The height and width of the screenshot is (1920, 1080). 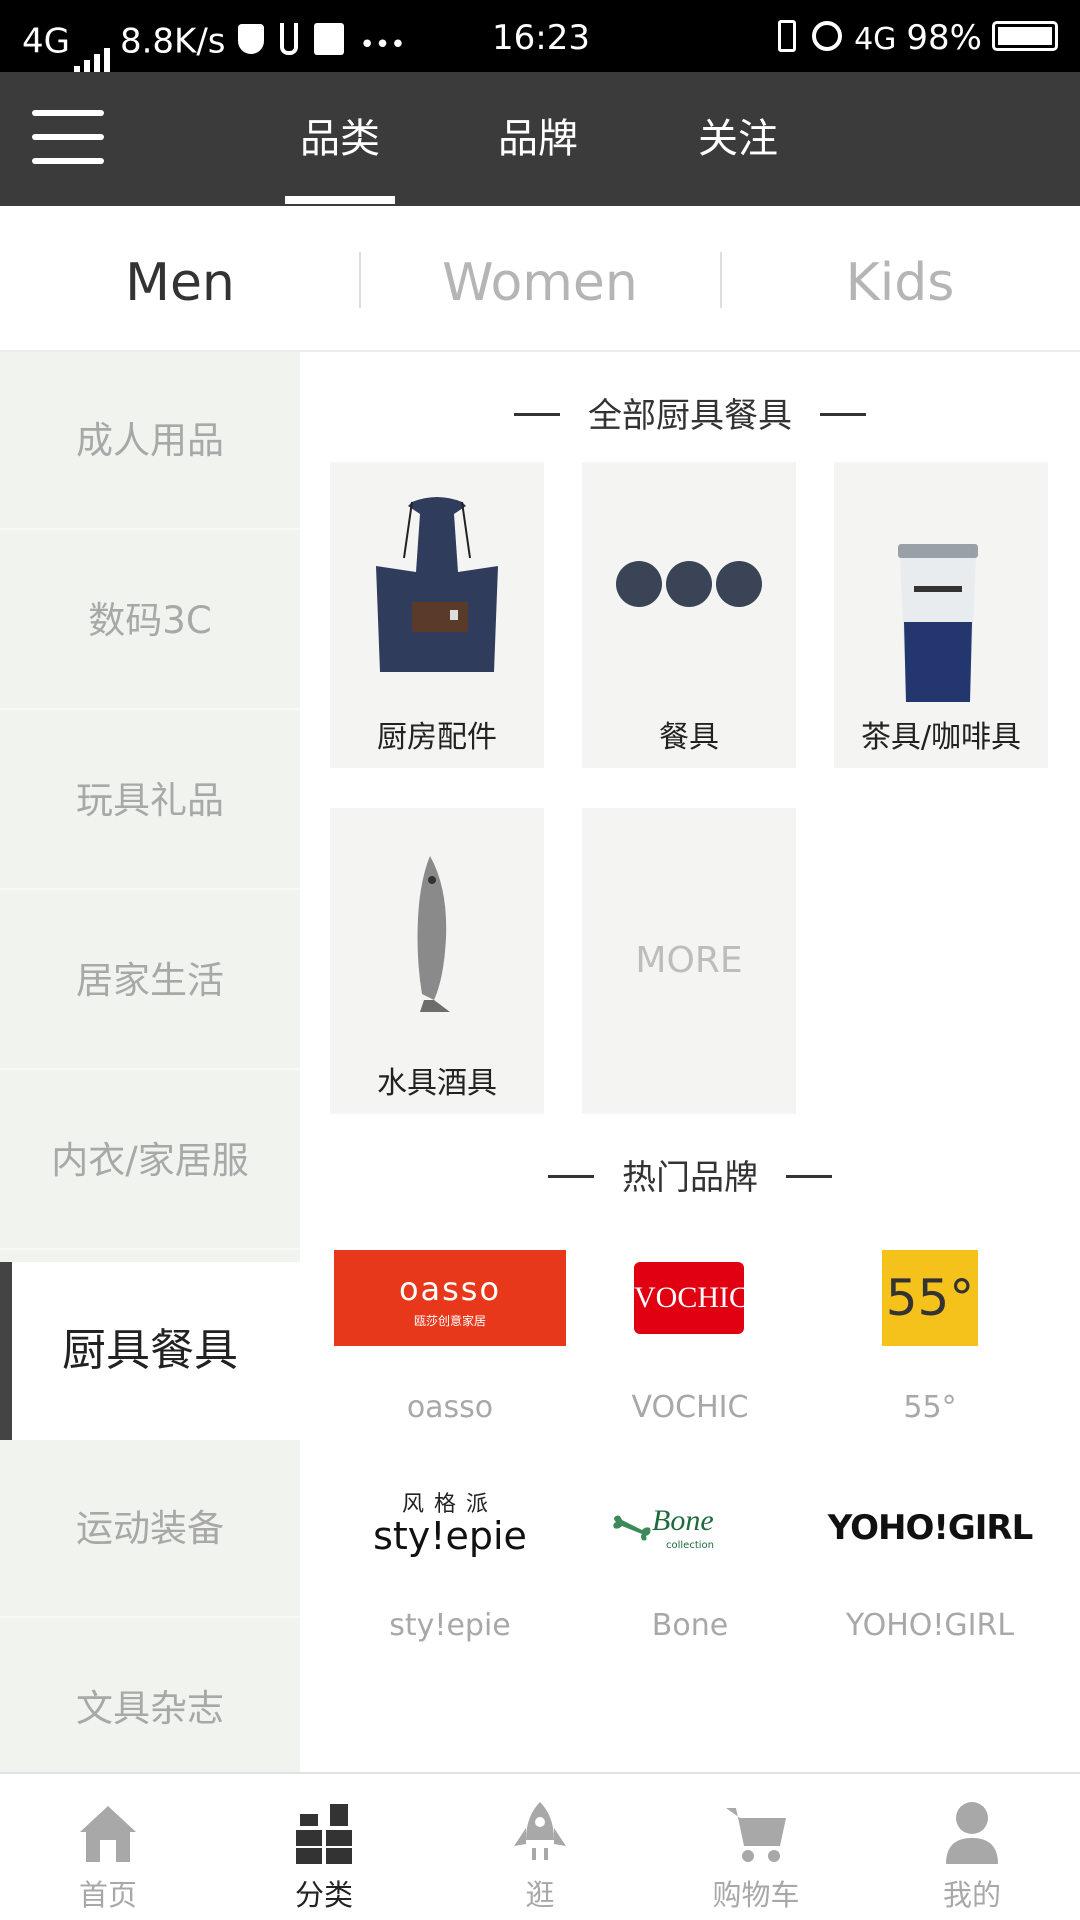 What do you see at coordinates (93, 38) in the screenshot?
I see `signal-icon` at bounding box center [93, 38].